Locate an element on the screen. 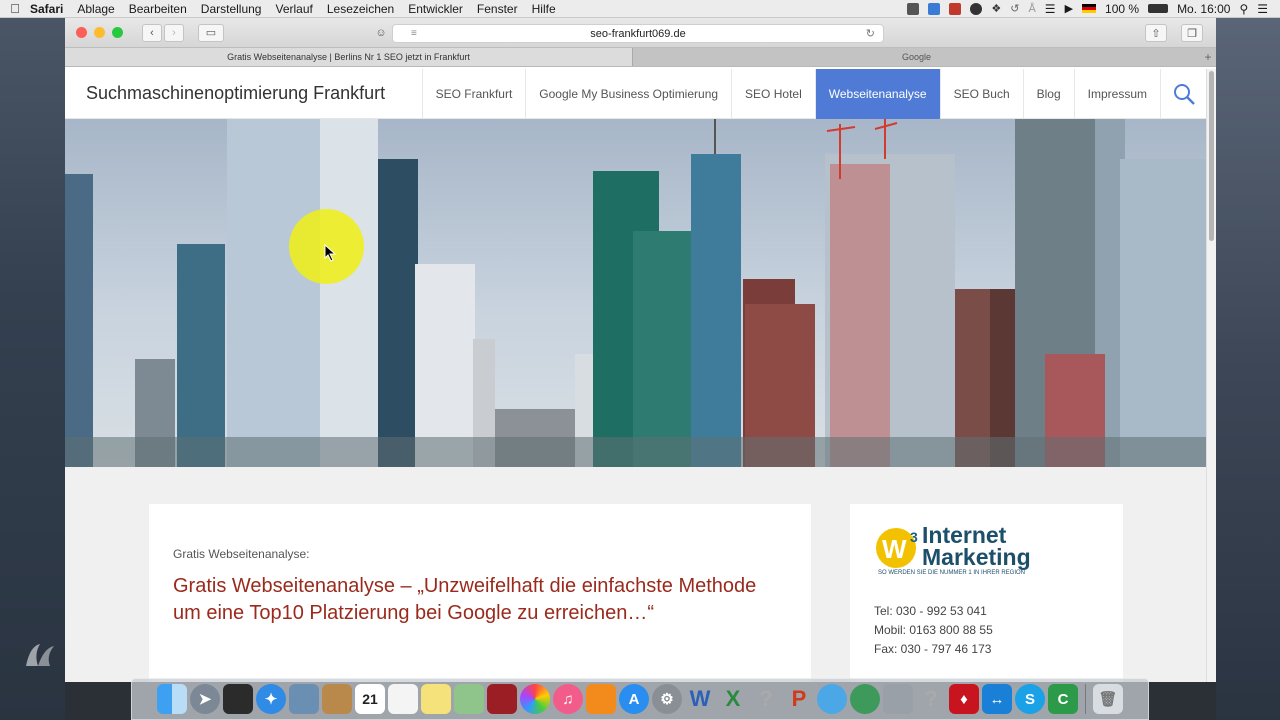  app-store-icon: A is located at coordinates (634, 699).